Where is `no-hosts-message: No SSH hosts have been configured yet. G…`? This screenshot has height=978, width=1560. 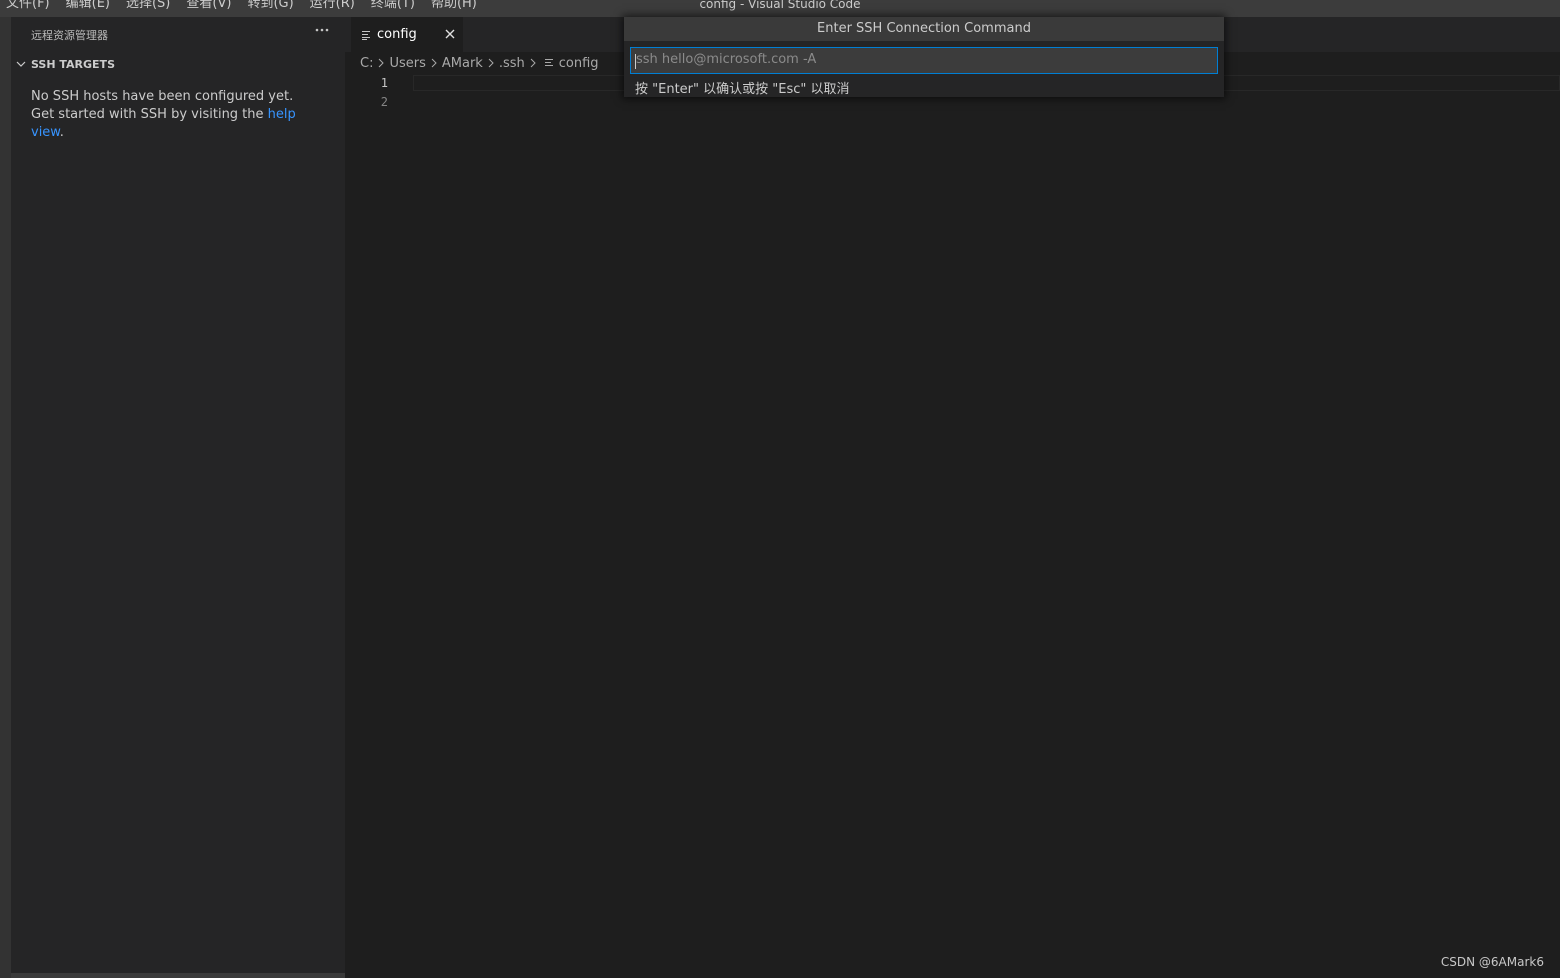 no-hosts-message: No SSH hosts have been configured yet. G… is located at coordinates (171, 115).